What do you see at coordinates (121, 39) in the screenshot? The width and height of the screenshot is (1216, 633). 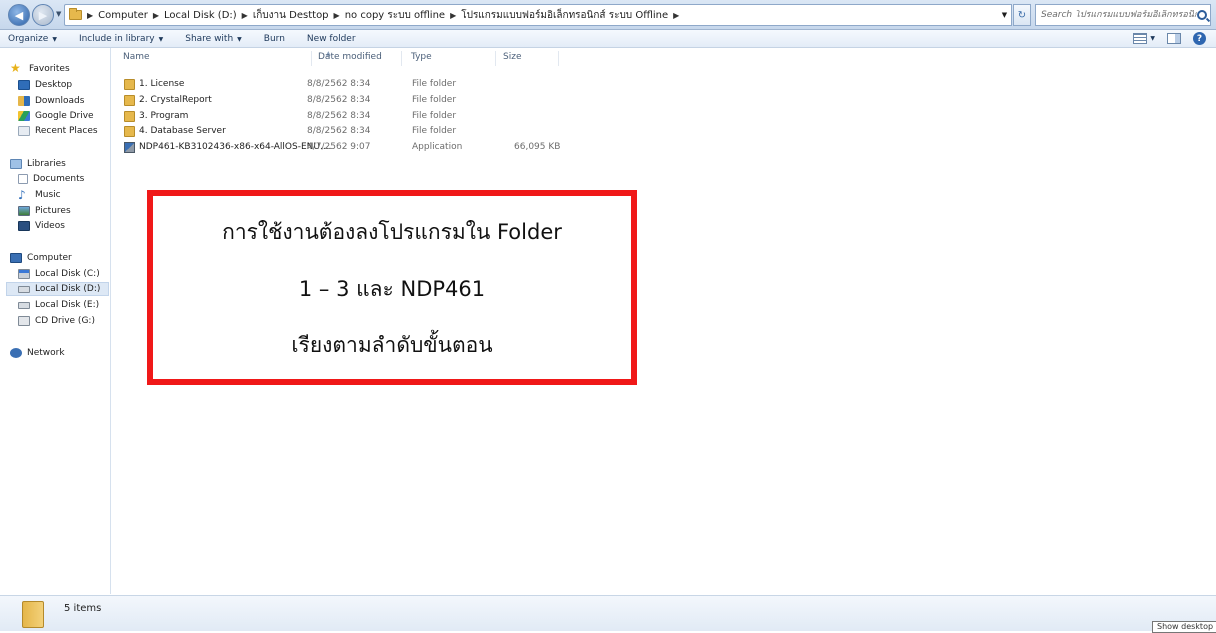 I see `include-in-library-menu: Include in library ▼` at bounding box center [121, 39].